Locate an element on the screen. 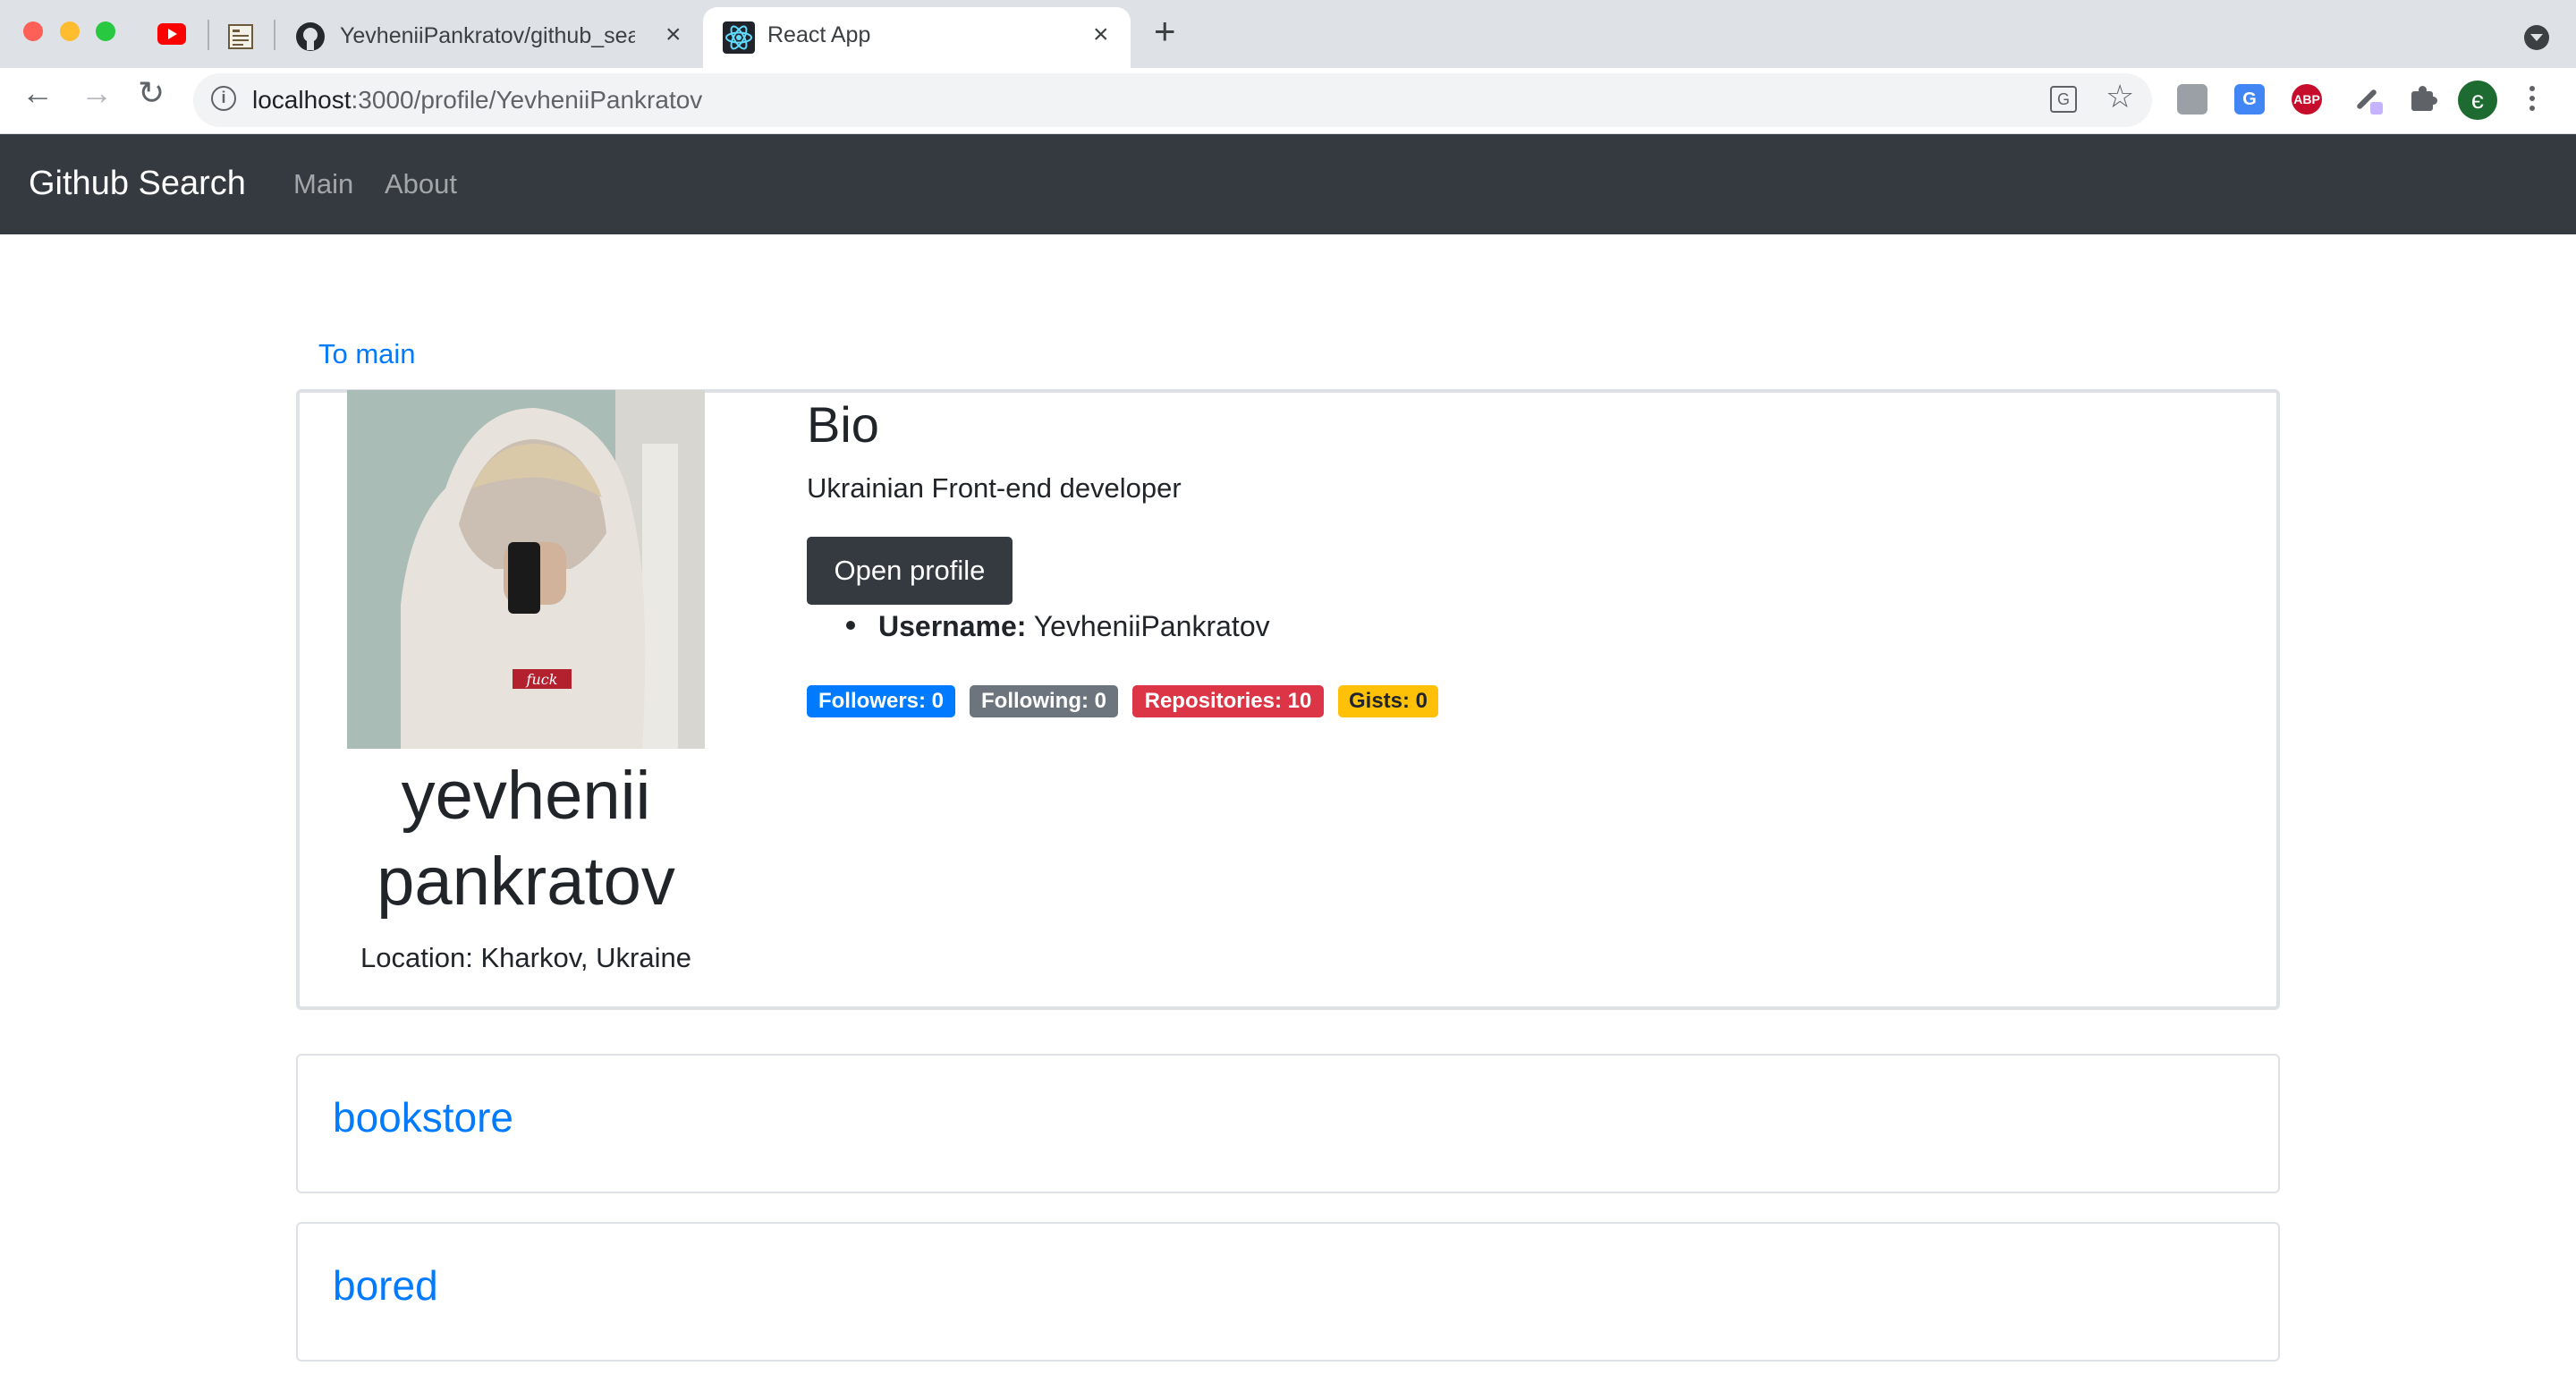 This screenshot has width=2576, height=1383. profile-avatar: є is located at coordinates (2477, 101).